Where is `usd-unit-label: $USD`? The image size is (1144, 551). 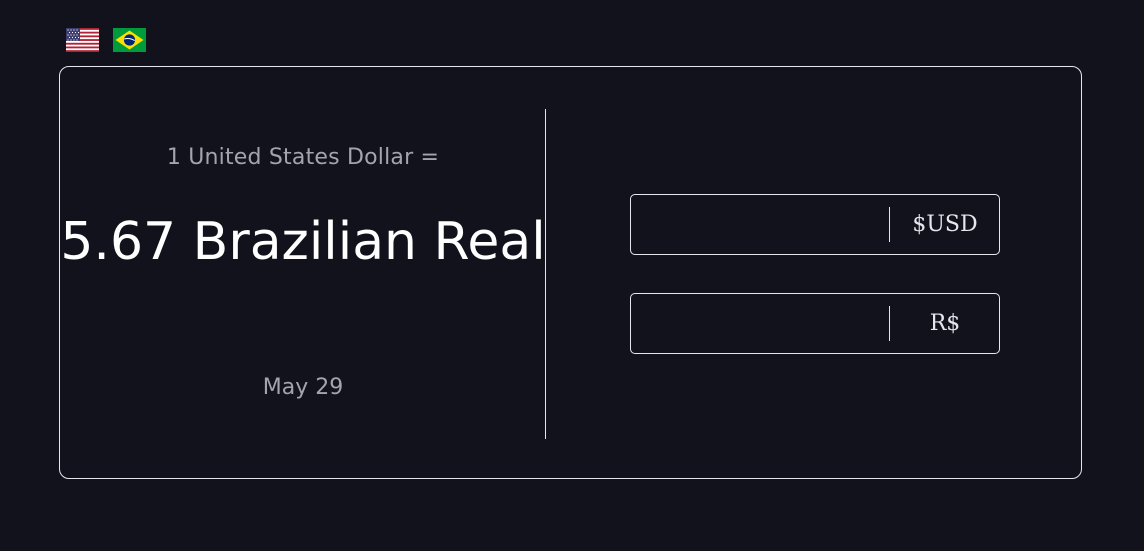
usd-unit-label: $USD is located at coordinates (945, 224).